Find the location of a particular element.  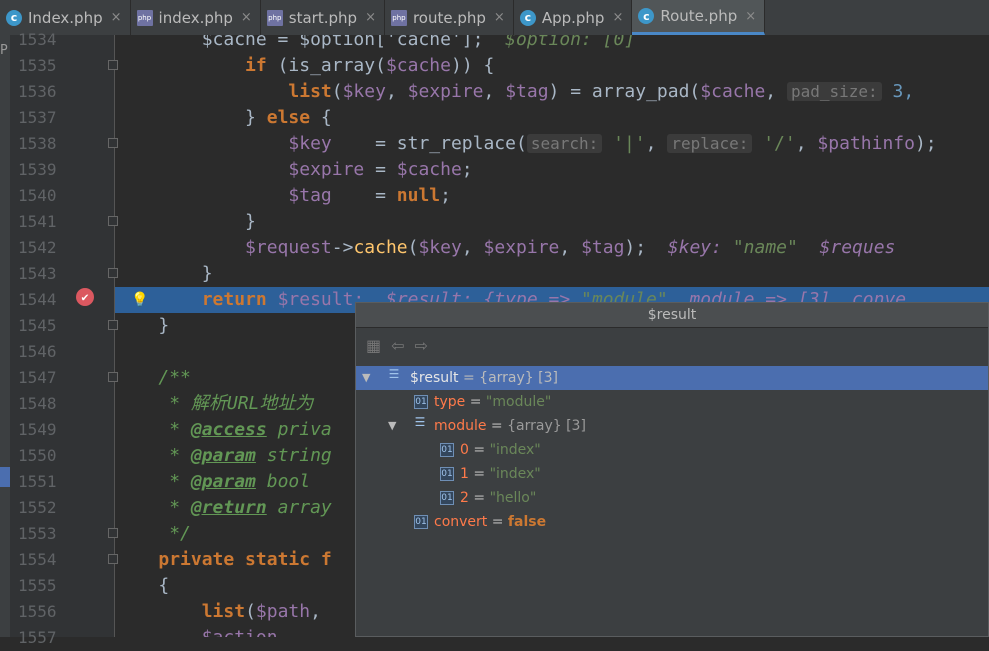

tab-label: App.php is located at coordinates (573, 17).